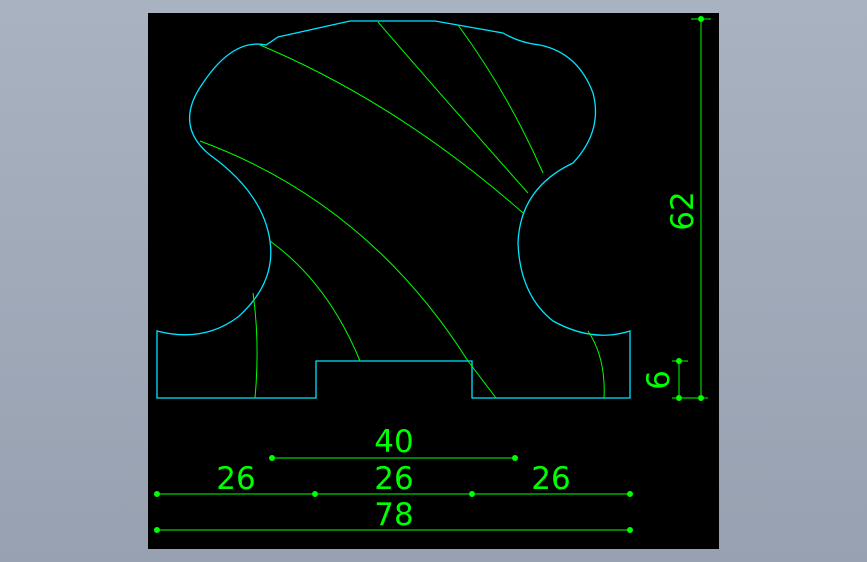  What do you see at coordinates (683, 210) in the screenshot?
I see `dim-62-label: 62` at bounding box center [683, 210].